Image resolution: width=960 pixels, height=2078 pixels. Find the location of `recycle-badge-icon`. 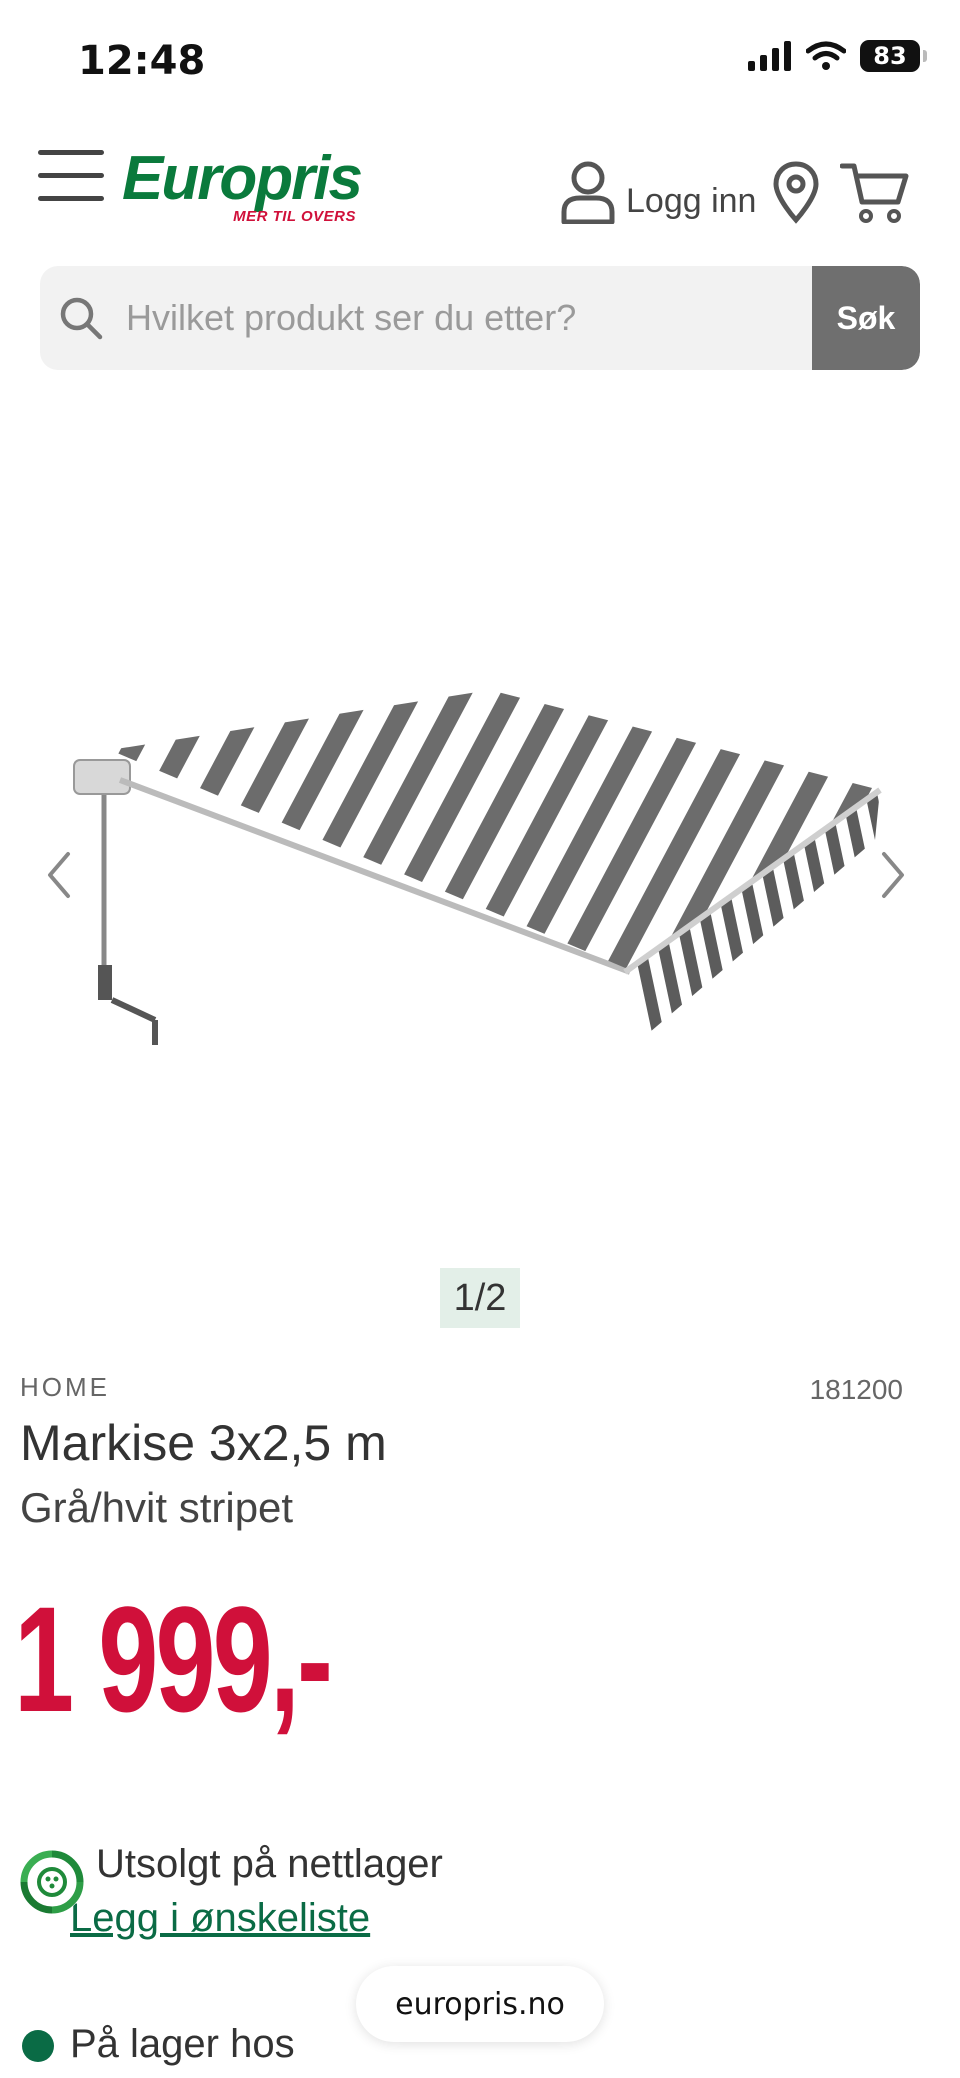

recycle-badge-icon is located at coordinates (52, 1882).